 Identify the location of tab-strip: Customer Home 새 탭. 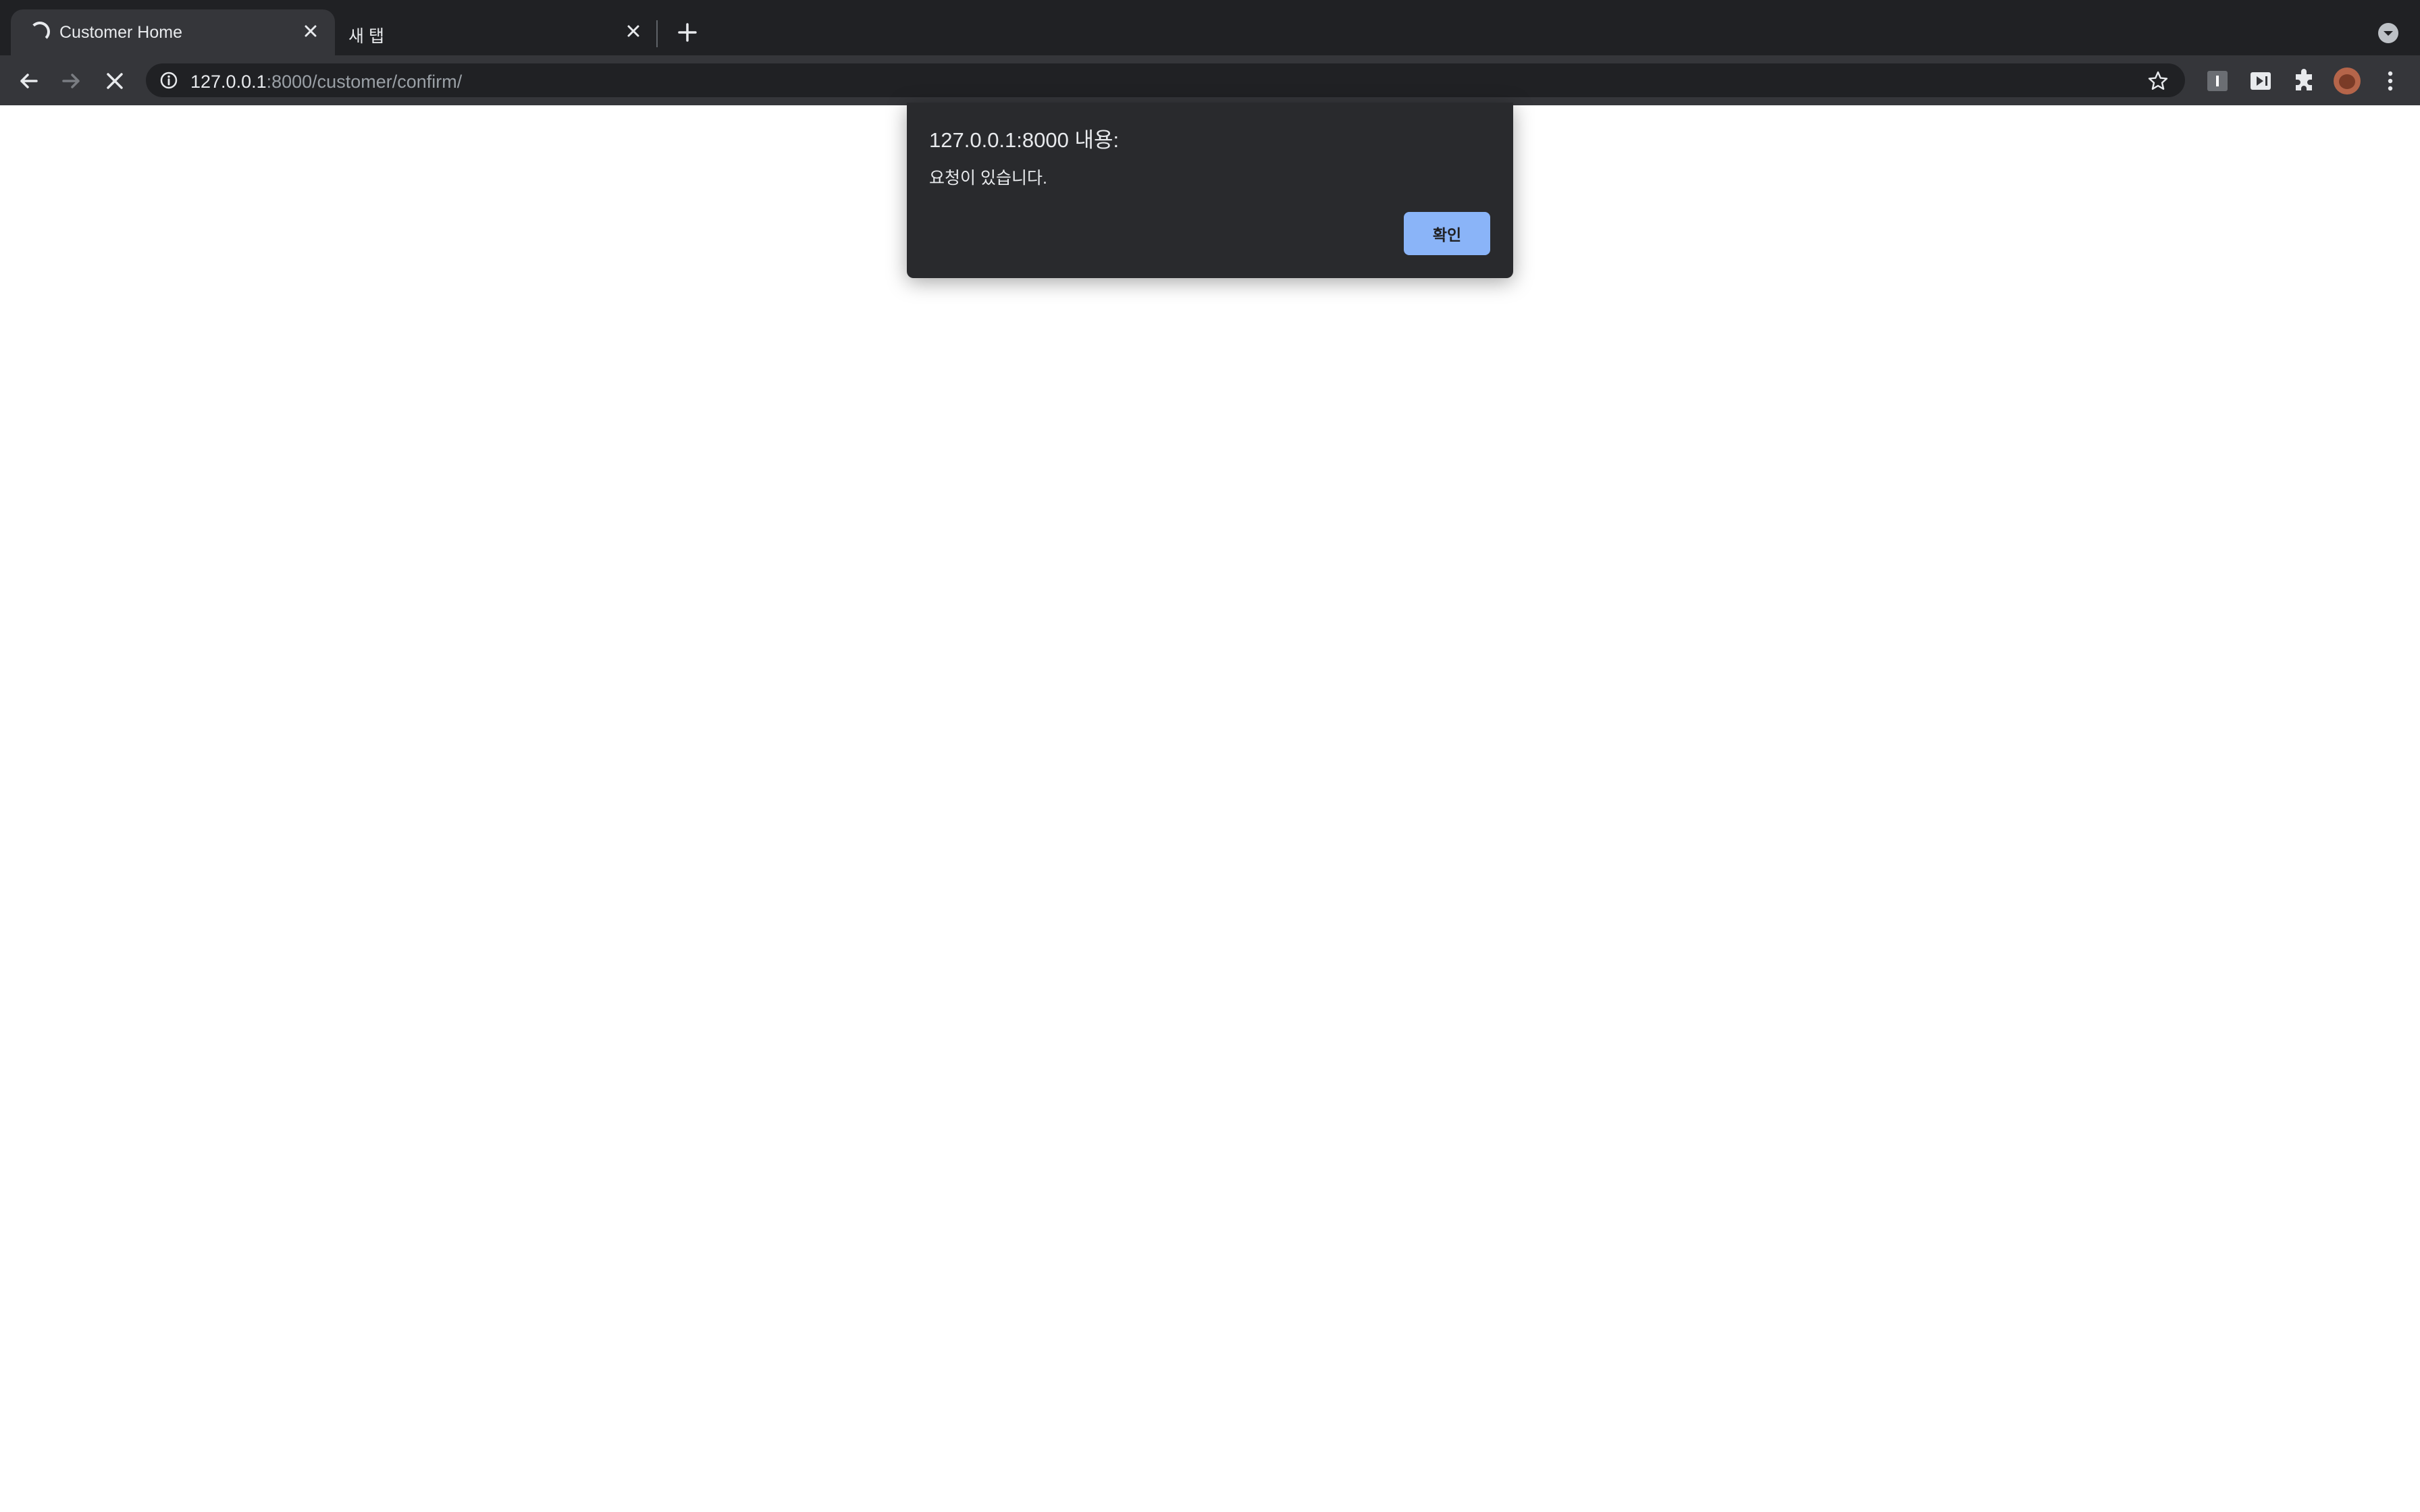
(1210, 27).